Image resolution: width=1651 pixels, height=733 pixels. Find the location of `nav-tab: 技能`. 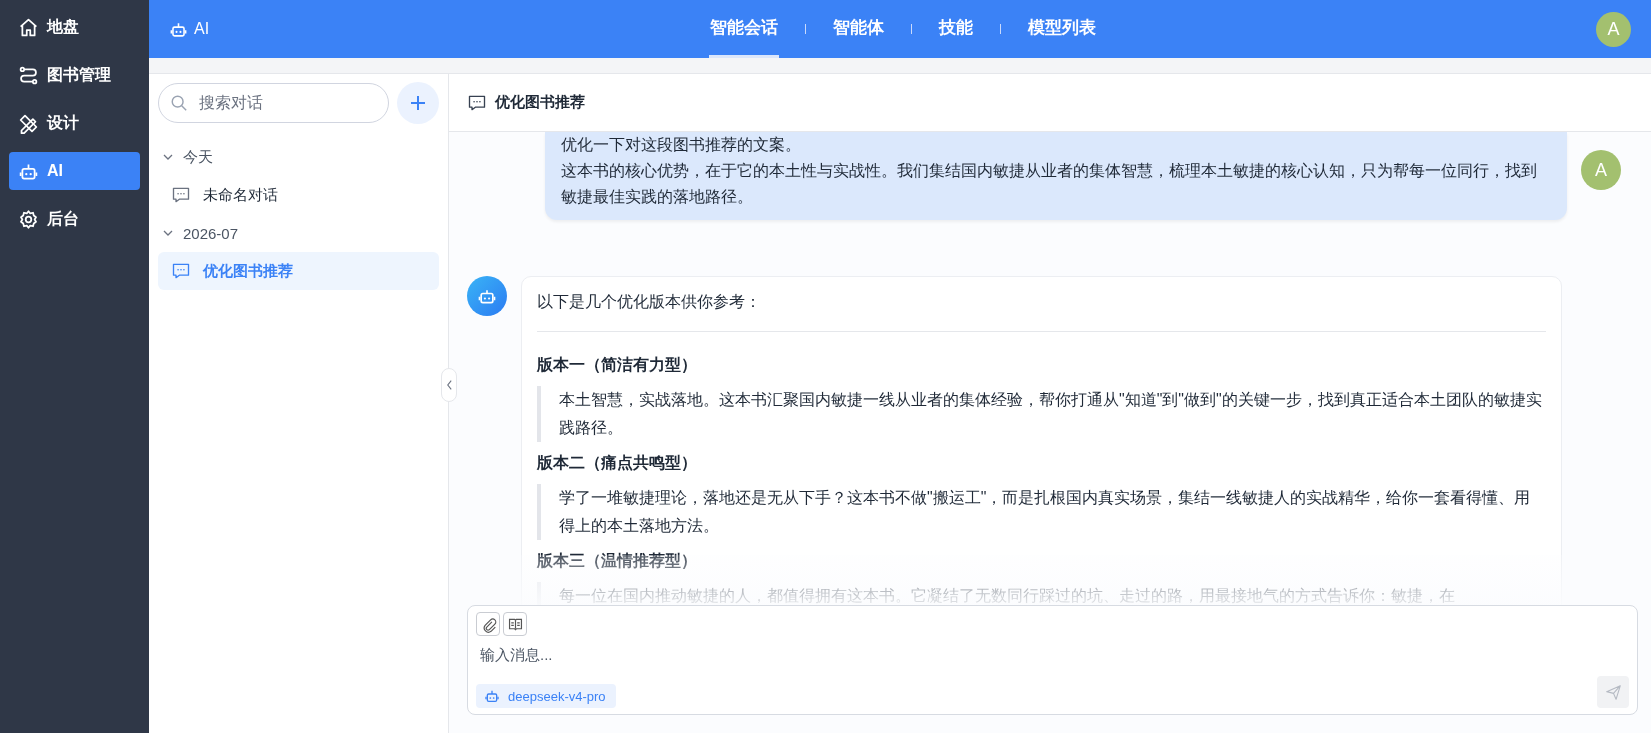

nav-tab: 技能 is located at coordinates (956, 29).